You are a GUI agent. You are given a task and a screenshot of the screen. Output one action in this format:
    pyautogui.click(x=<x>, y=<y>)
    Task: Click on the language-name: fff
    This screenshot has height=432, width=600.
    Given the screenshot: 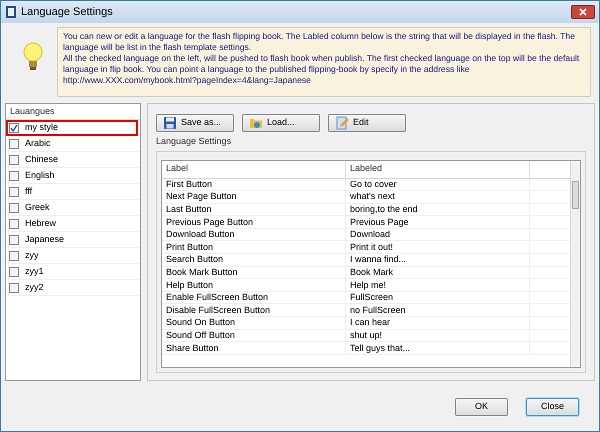 What is the action you would take?
    pyautogui.click(x=28, y=191)
    